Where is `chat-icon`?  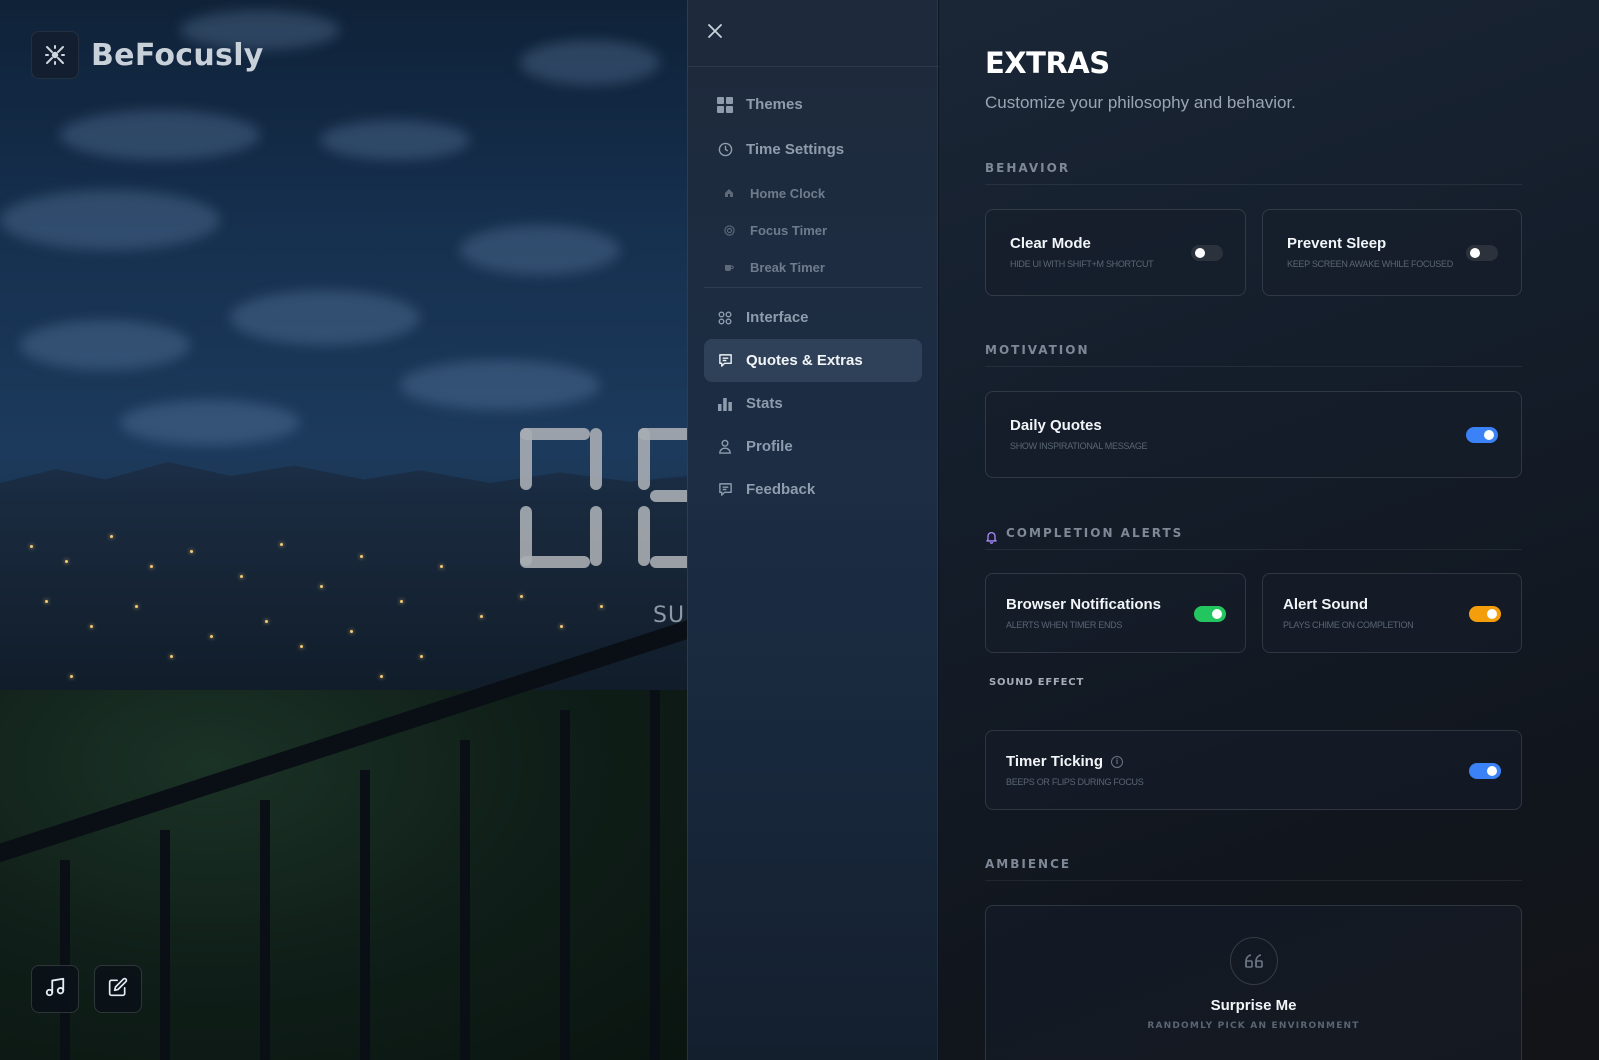
chat-icon is located at coordinates (725, 361).